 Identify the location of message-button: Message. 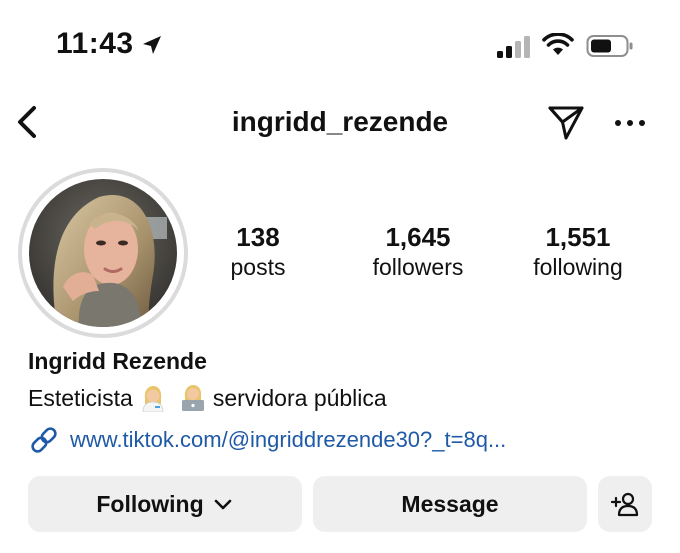
(450, 504).